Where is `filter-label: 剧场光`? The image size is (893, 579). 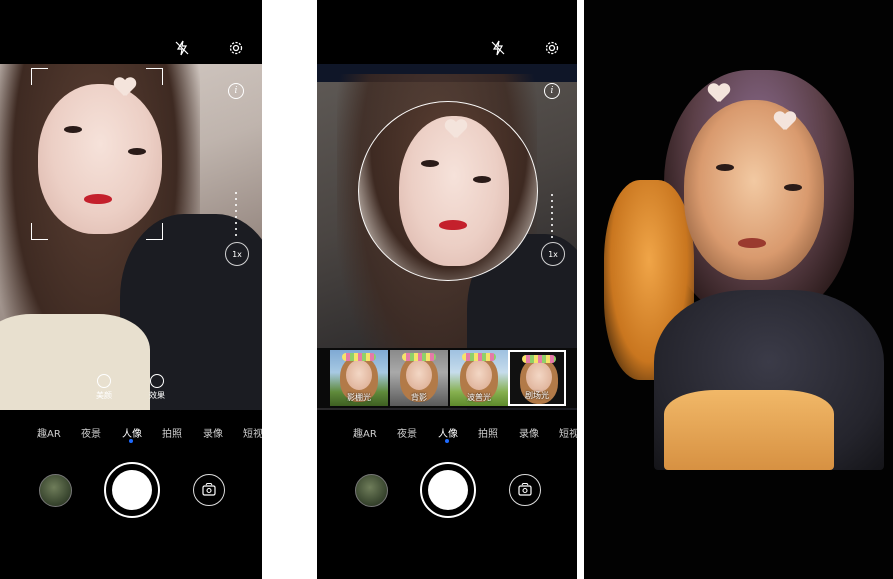
filter-label: 剧场光 is located at coordinates (537, 395).